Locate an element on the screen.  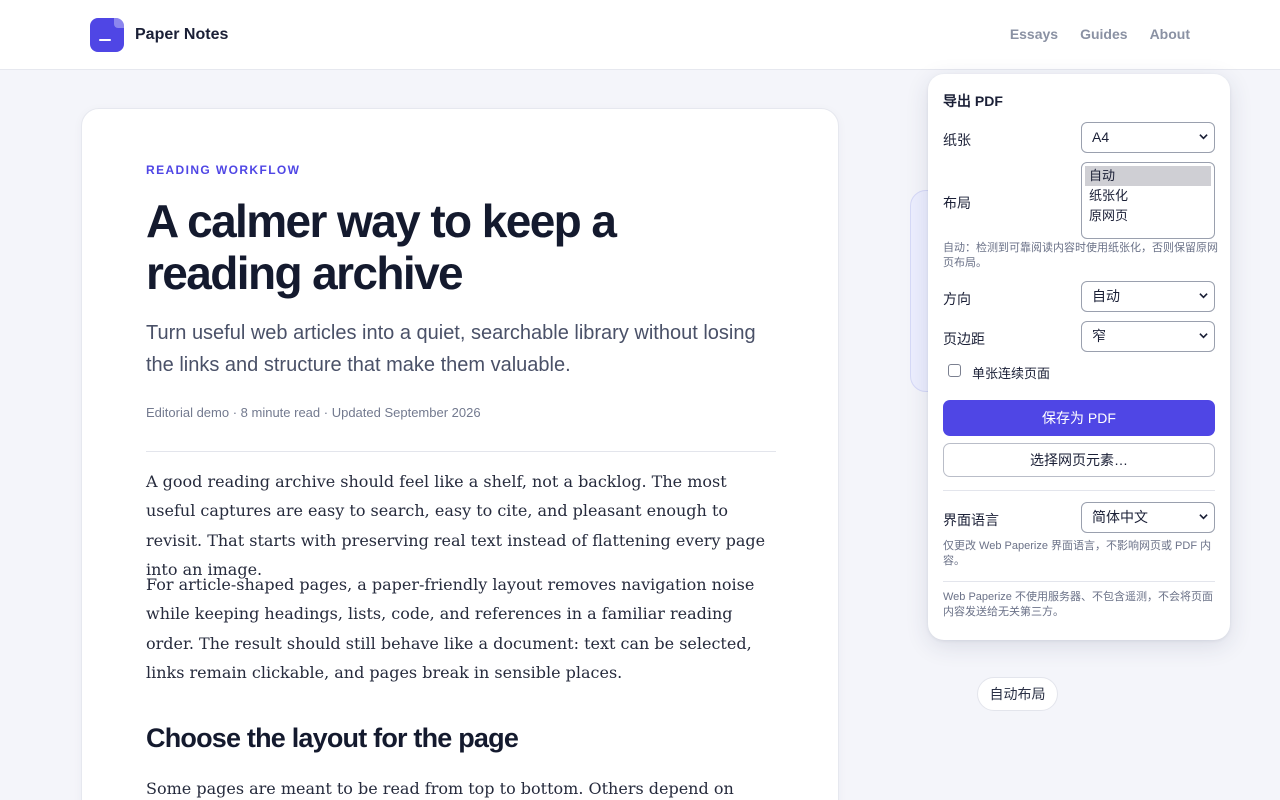
orientation-select-value: 自动 is located at coordinates (1106, 296).